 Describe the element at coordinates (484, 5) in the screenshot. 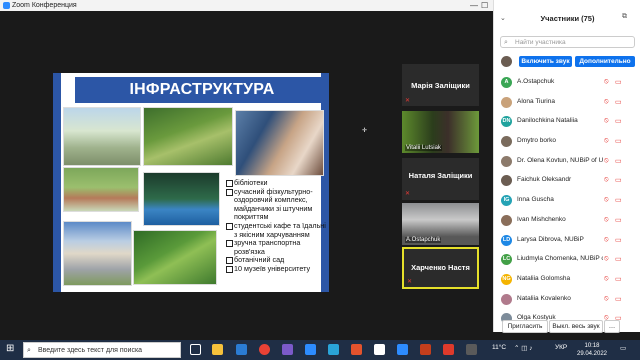

I see `maximize-icon: ☐` at that location.